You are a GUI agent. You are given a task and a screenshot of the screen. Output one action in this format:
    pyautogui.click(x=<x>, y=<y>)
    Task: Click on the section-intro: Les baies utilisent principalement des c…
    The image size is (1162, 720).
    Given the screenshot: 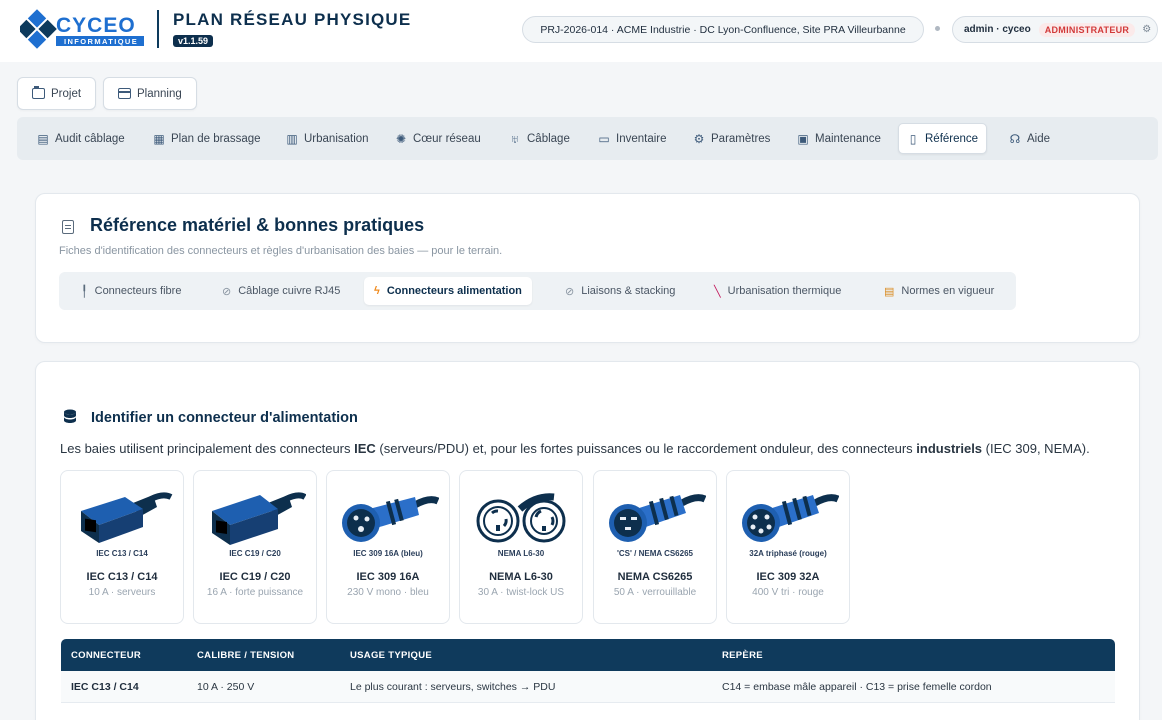 What is the action you would take?
    pyautogui.click(x=575, y=448)
    